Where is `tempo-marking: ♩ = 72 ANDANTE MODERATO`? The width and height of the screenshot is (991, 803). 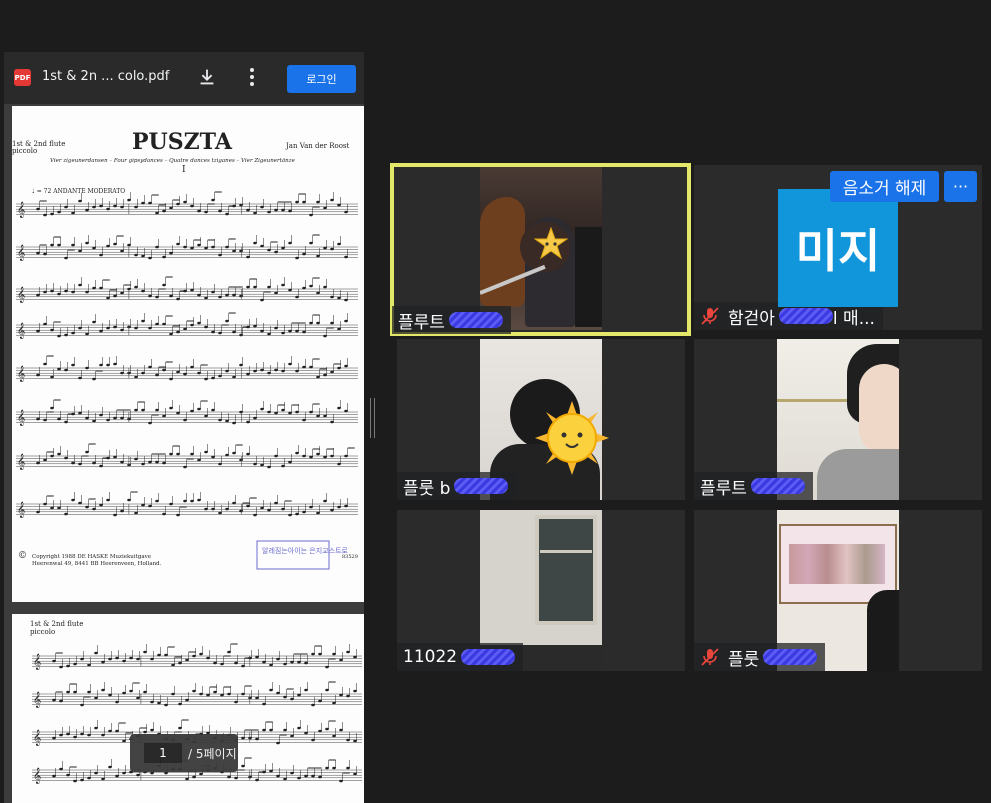 tempo-marking: ♩ = 72 ANDANTE MODERATO is located at coordinates (78, 191).